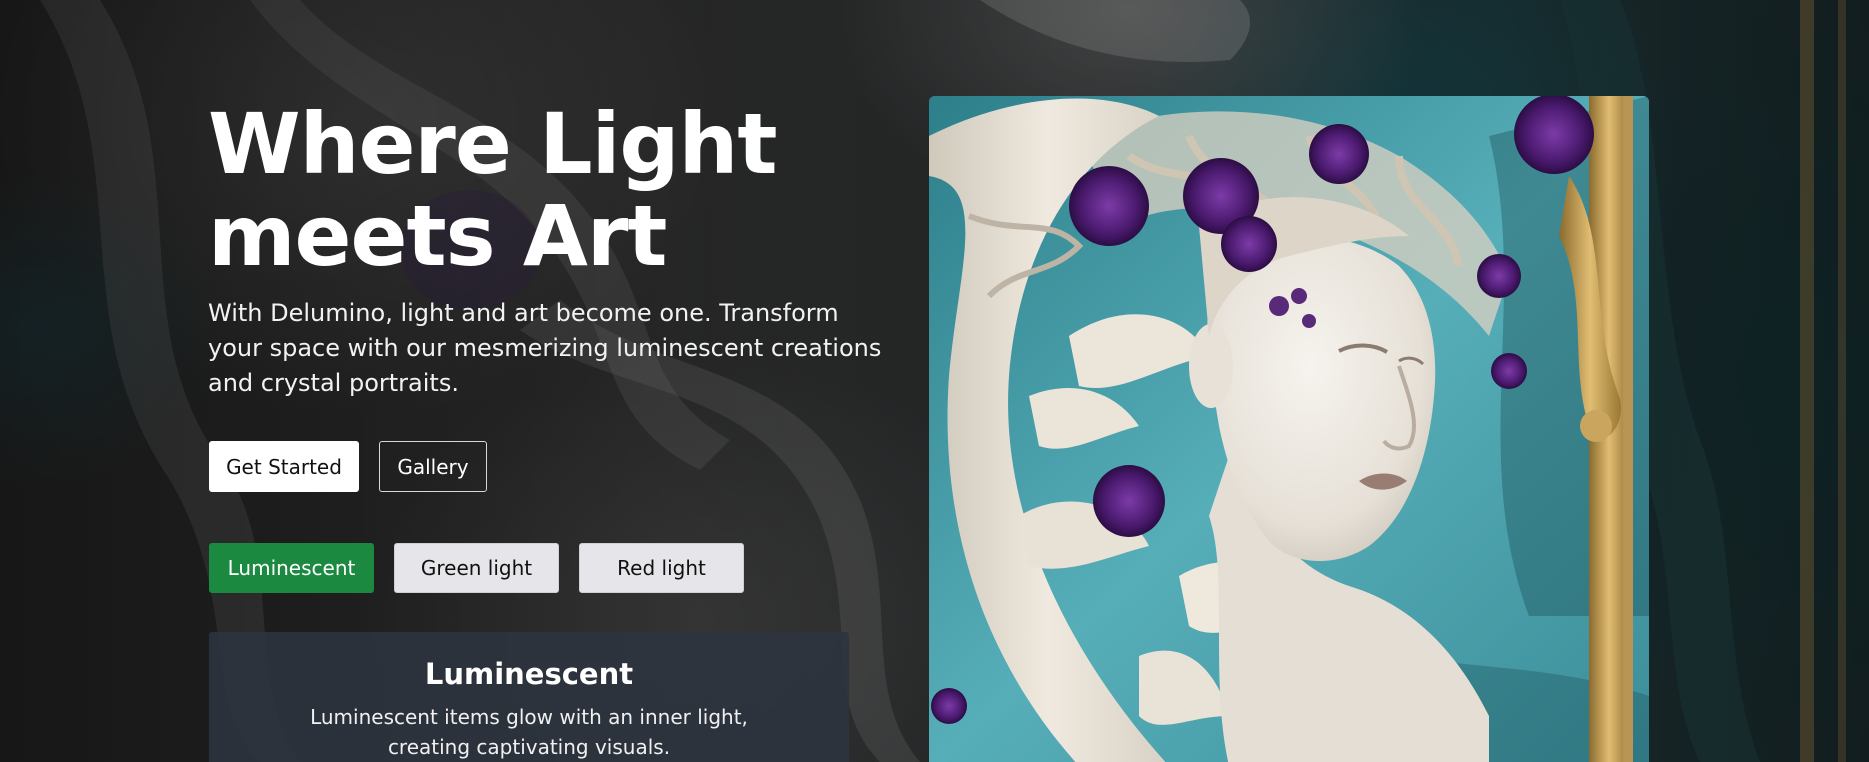 The height and width of the screenshot is (762, 1869). I want to click on hero-title: Where Light meets Art, so click(518, 190).